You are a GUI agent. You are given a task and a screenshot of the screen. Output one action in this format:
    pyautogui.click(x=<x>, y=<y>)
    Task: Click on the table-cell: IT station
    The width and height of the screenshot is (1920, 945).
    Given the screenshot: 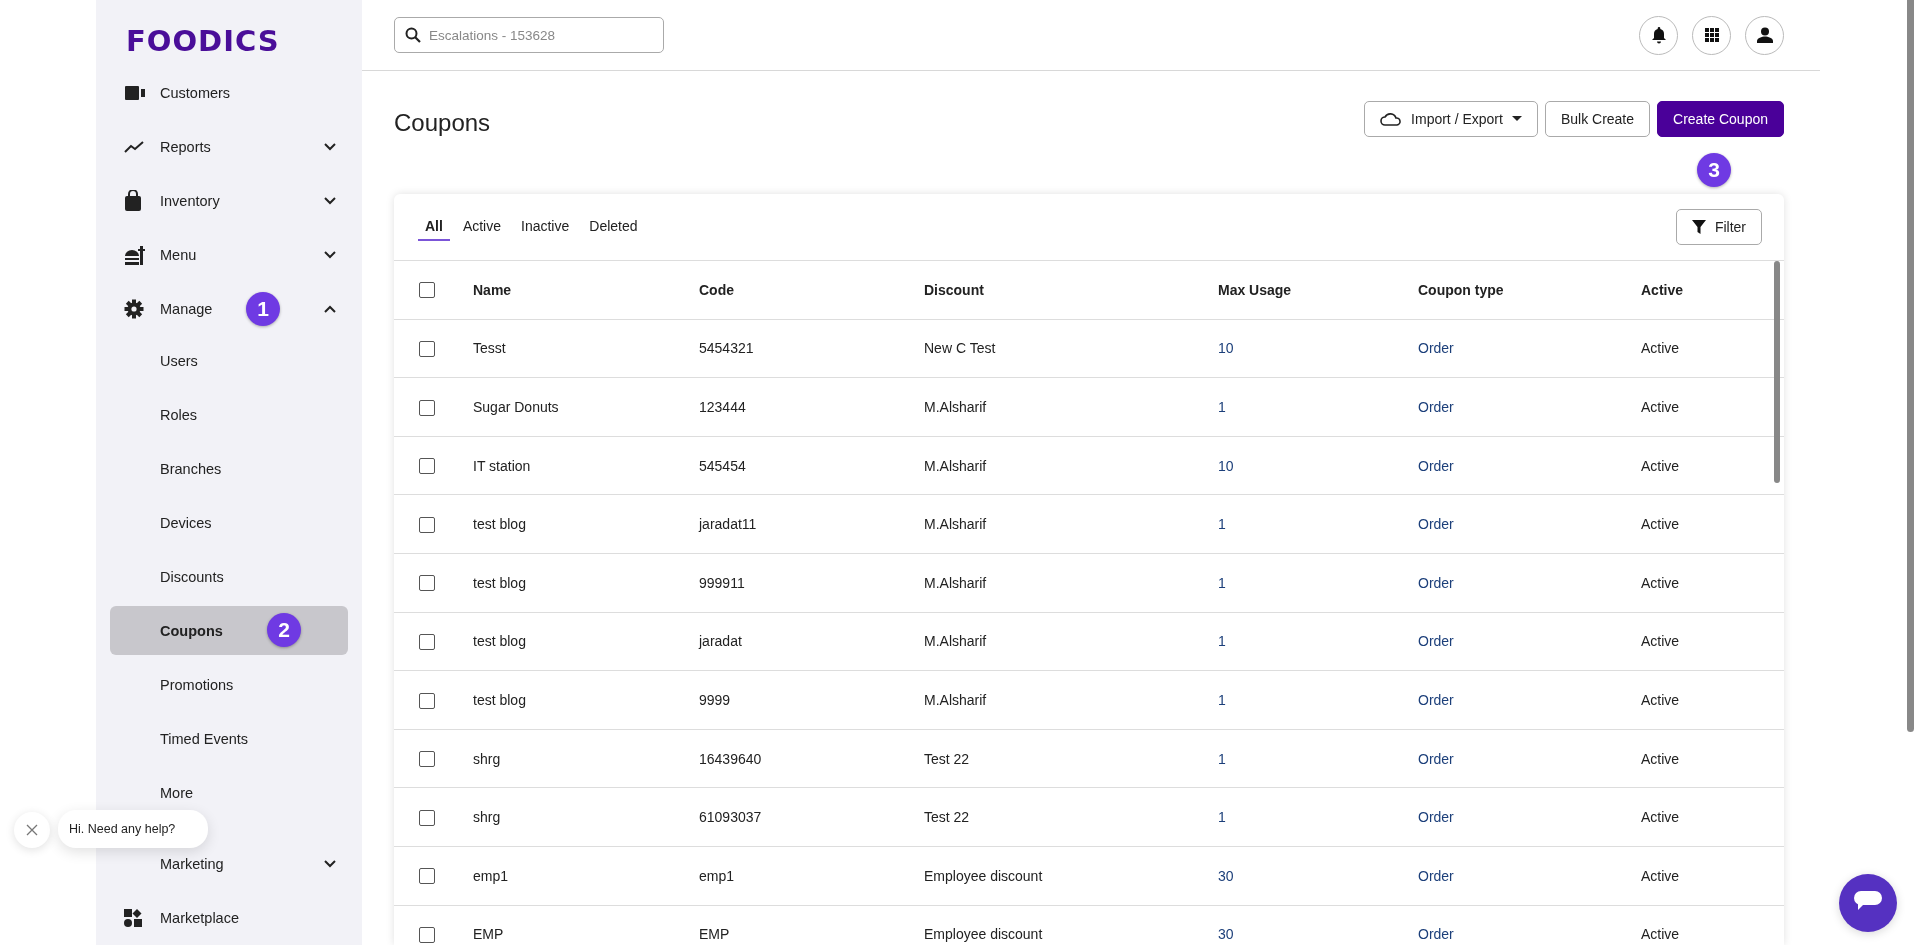 What is the action you would take?
    pyautogui.click(x=502, y=465)
    